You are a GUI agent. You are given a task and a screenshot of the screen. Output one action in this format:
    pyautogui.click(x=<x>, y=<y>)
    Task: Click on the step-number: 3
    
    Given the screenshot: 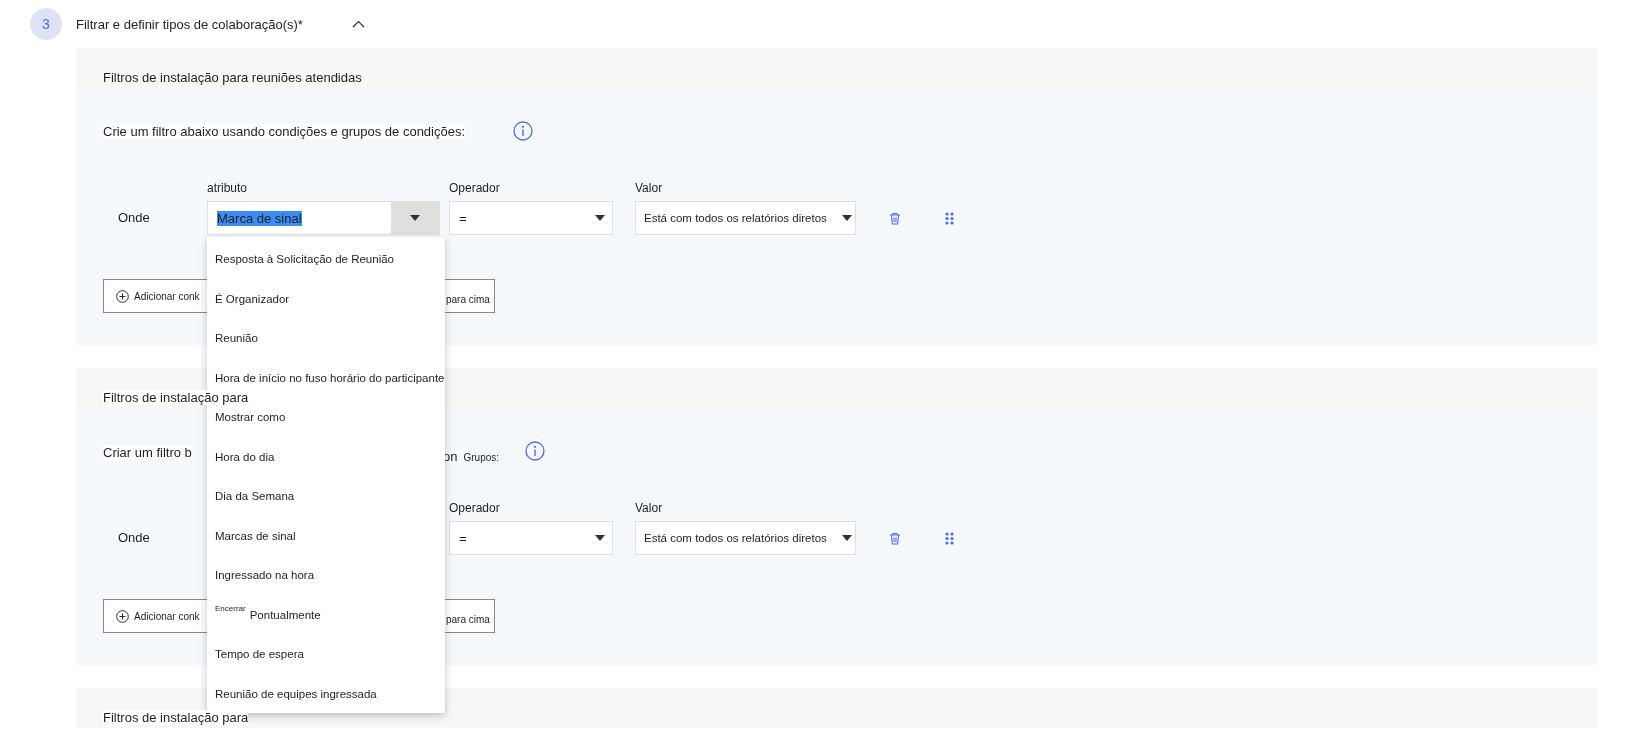 What is the action you would take?
    pyautogui.click(x=46, y=24)
    